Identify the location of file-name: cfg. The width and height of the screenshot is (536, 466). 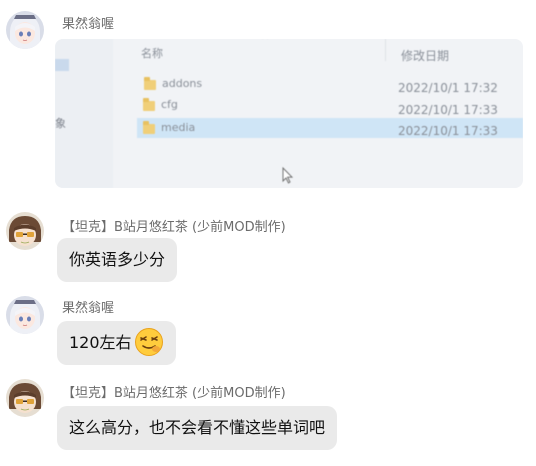
(169, 104).